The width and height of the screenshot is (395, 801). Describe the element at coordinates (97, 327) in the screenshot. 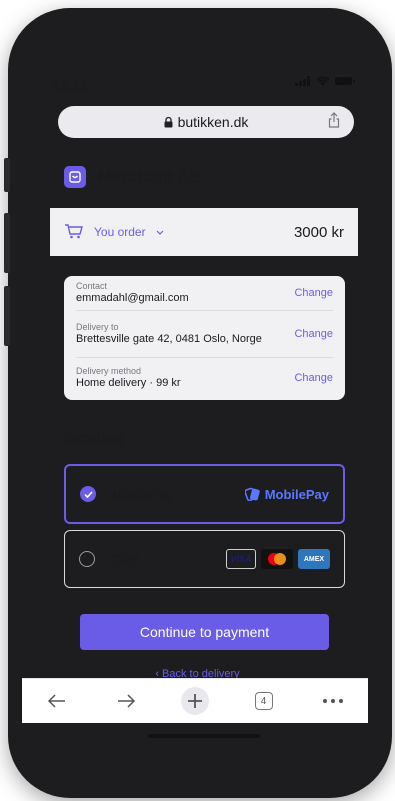

I see `delivery-label: Delivery to` at that location.